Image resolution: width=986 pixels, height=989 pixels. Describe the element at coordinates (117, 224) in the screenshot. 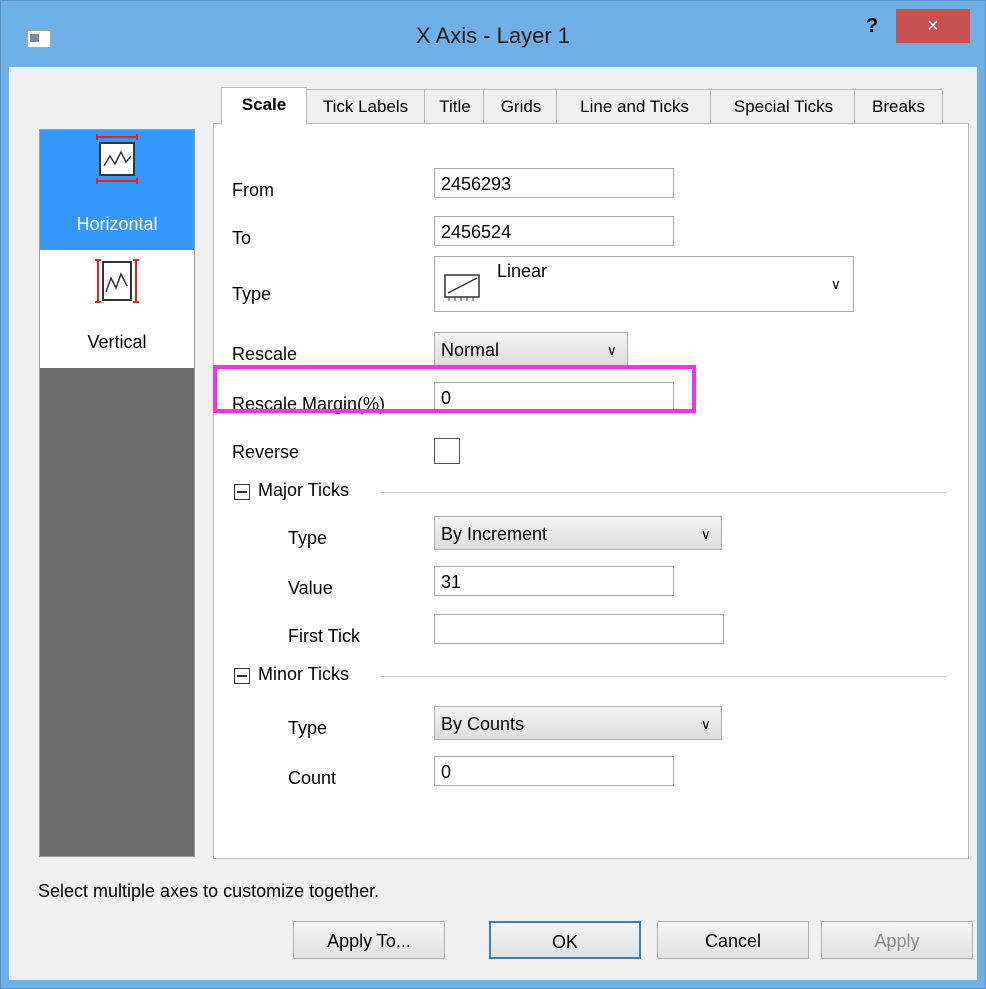

I see `sidebar-item-label: Horizontal` at that location.